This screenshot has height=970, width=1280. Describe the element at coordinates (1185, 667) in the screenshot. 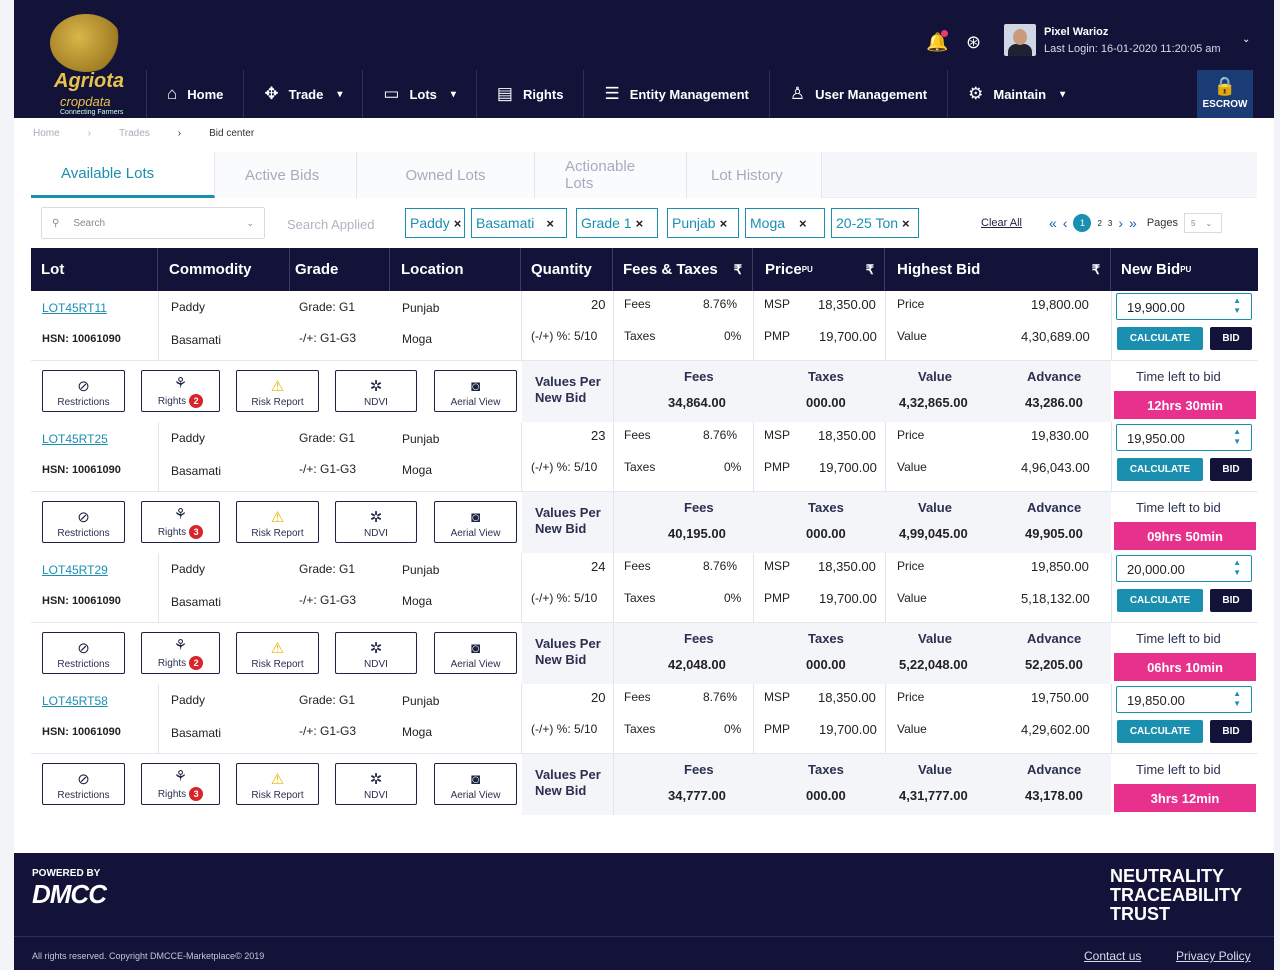

I see `time-left-badge: 06hrs 10min` at that location.